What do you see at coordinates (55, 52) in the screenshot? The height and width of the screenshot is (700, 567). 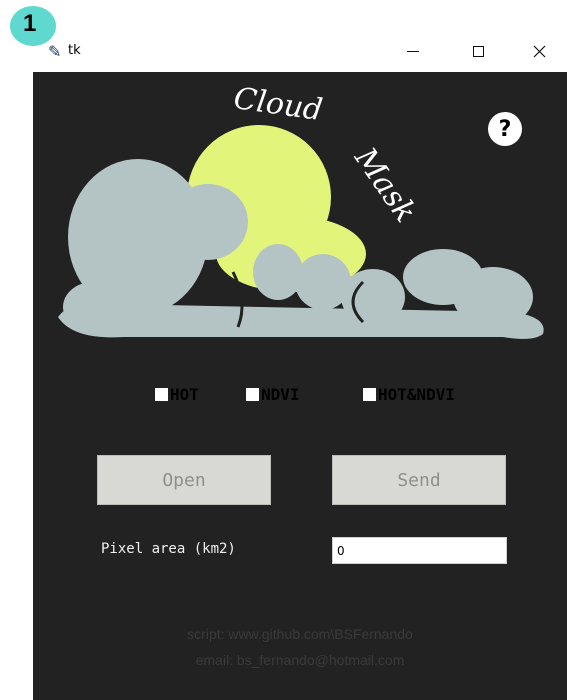 I see `feather-icon: ✎` at bounding box center [55, 52].